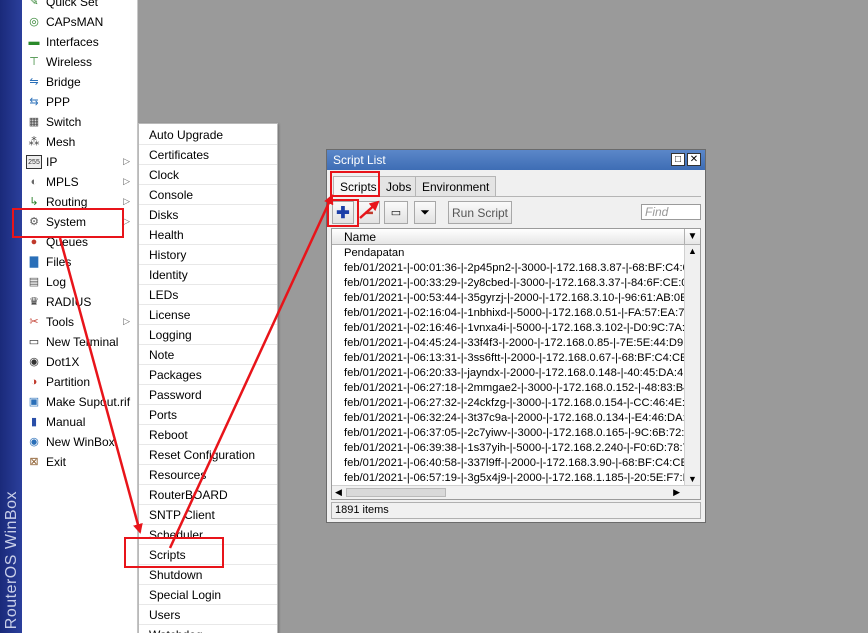  What do you see at coordinates (100, 385) in the screenshot?
I see `arrow-system-to-scripts` at bounding box center [100, 385].